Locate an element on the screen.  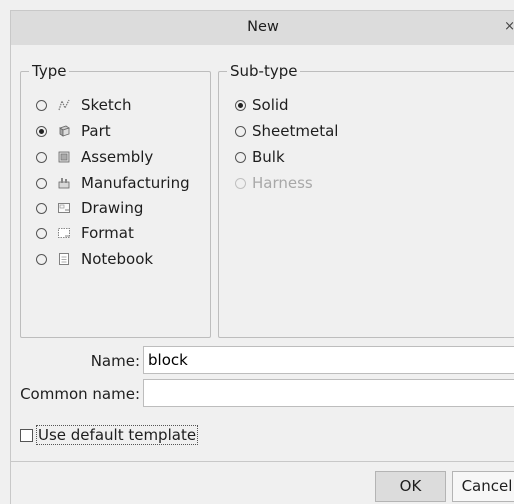
name-input is located at coordinates (328, 360).